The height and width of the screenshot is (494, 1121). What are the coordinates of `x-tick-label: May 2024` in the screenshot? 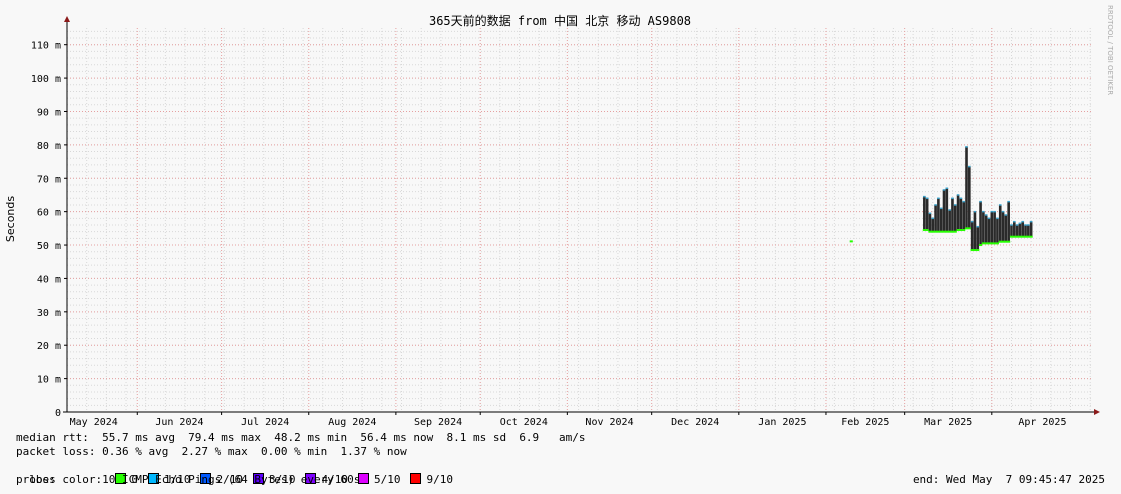 It's located at (94, 422).